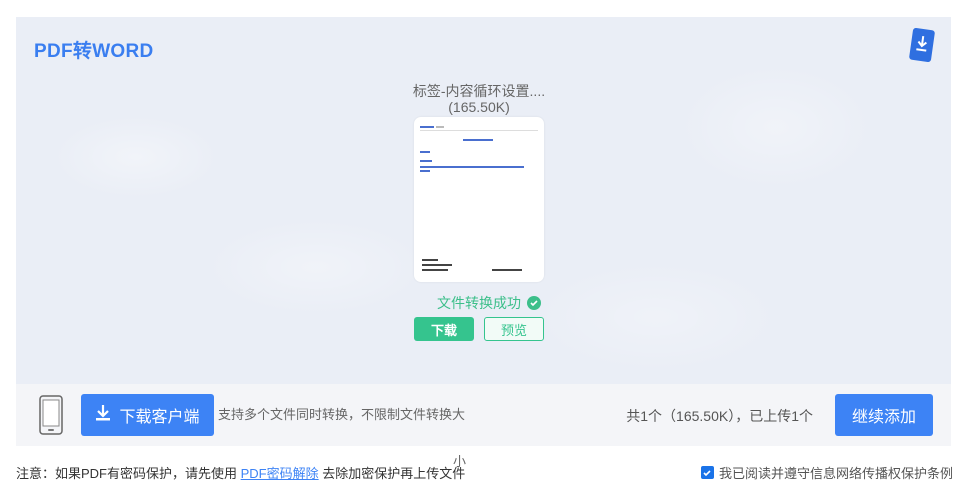  I want to click on agreement: 我已阅读并遵守信息网络传播权保护条例, so click(826, 472).